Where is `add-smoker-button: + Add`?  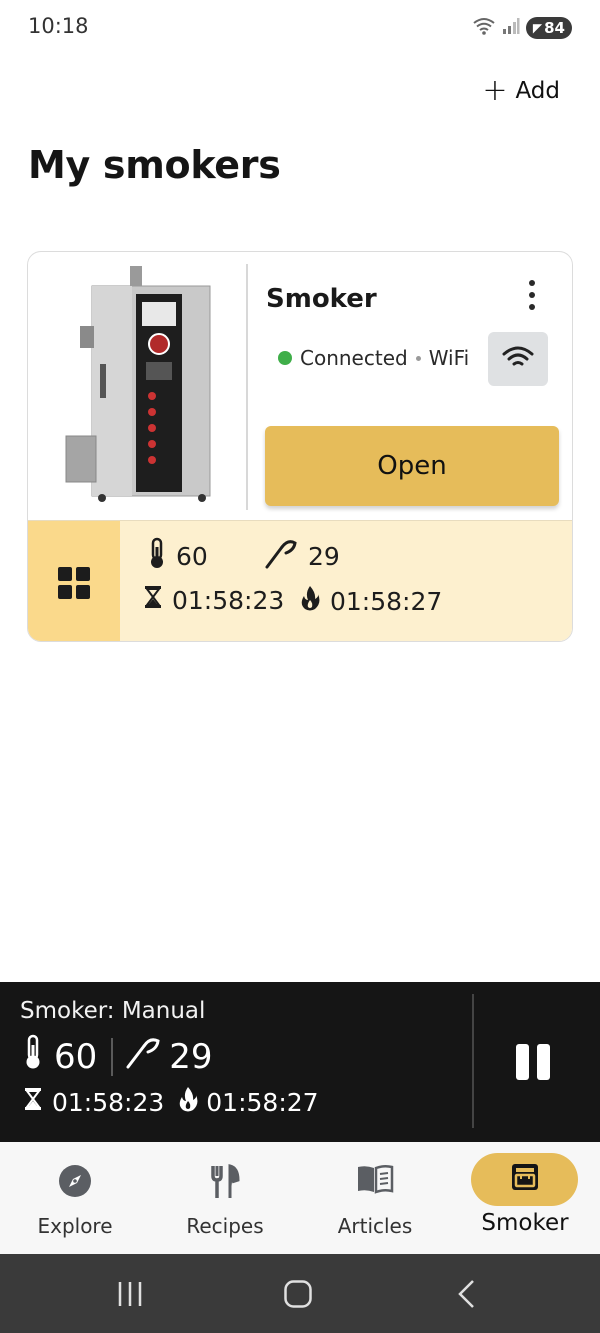
add-smoker-button: + Add is located at coordinates (521, 91).